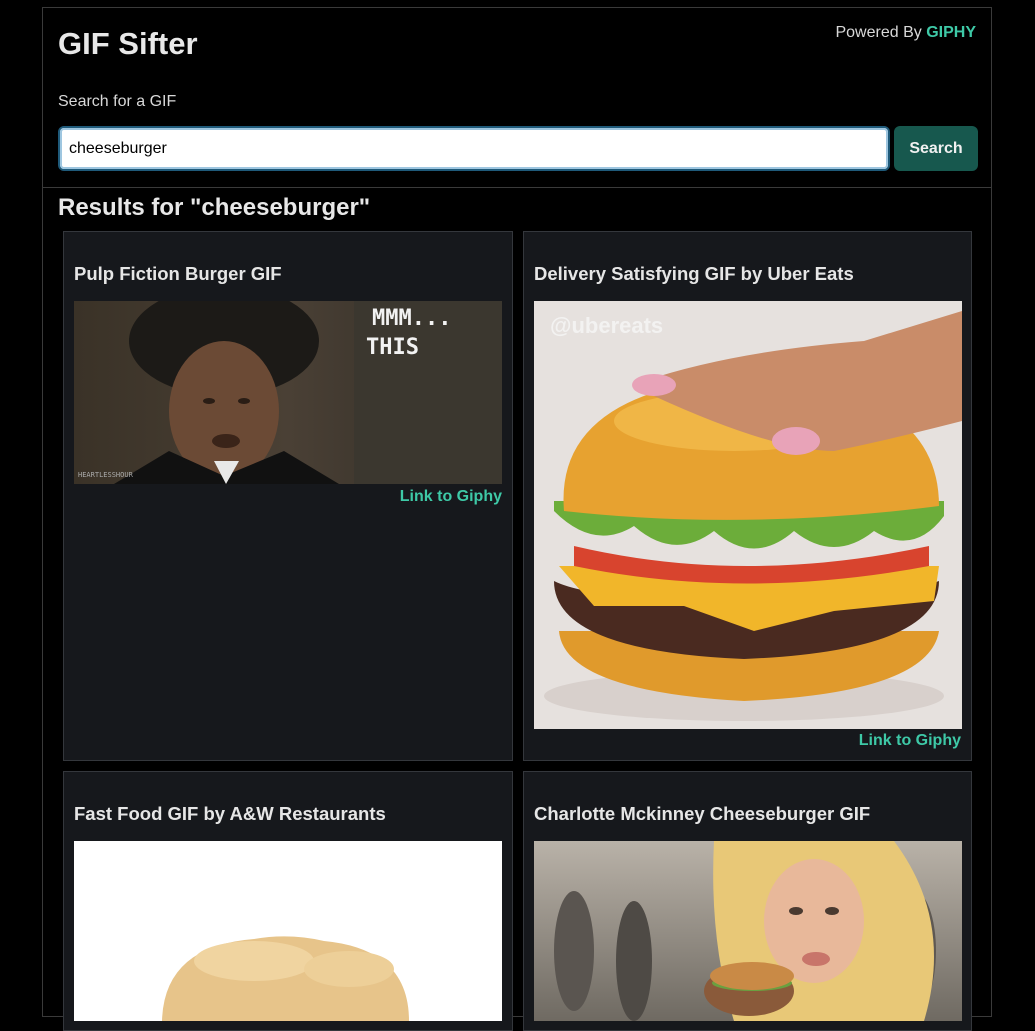 The image size is (1035, 1031). What do you see at coordinates (951, 32) in the screenshot?
I see `giphy-link: GIPHY` at bounding box center [951, 32].